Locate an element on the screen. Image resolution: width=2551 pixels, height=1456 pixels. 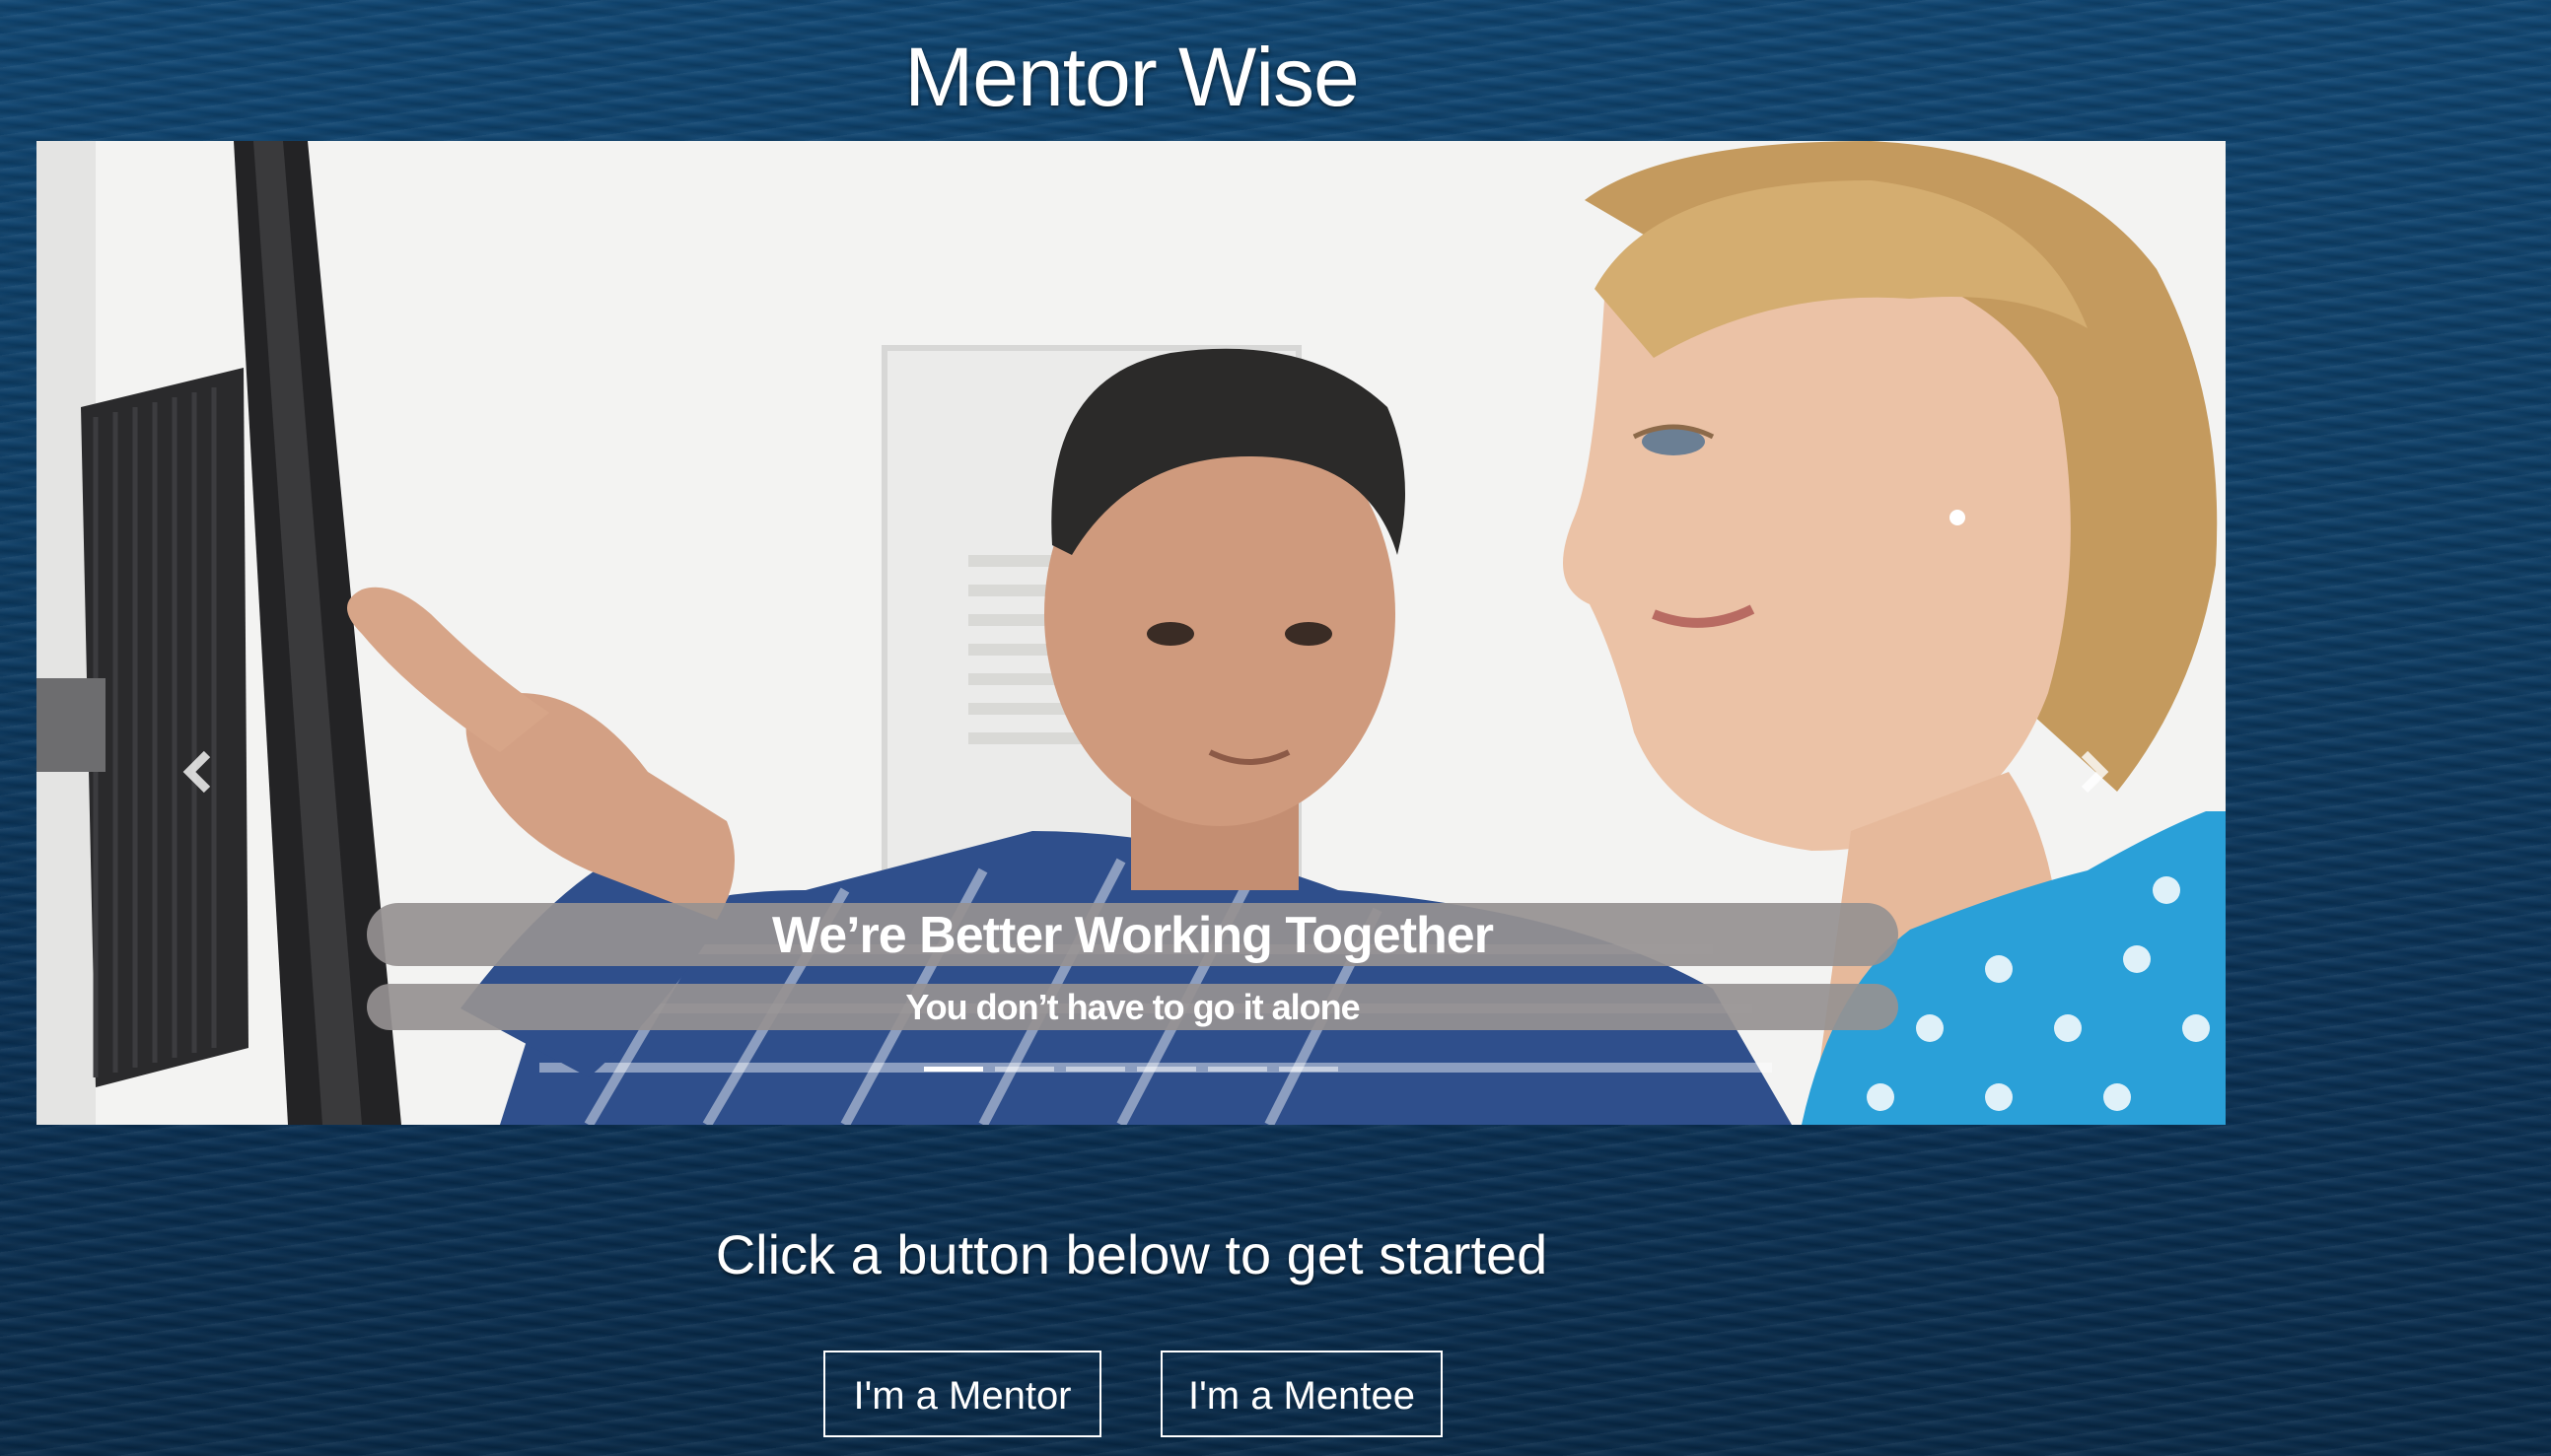
site-title: Mentor Wise is located at coordinates (1131, 77).